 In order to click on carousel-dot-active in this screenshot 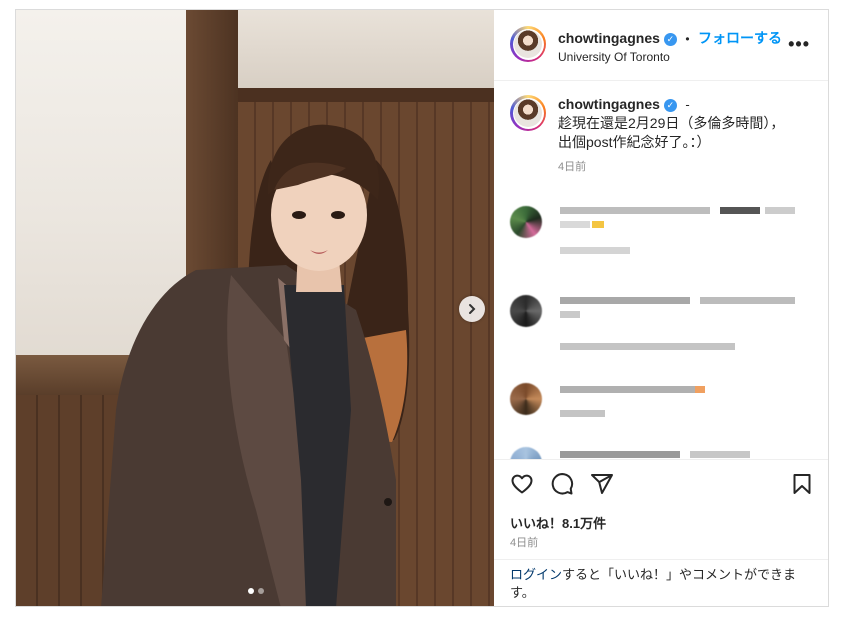, I will do `click(251, 591)`.